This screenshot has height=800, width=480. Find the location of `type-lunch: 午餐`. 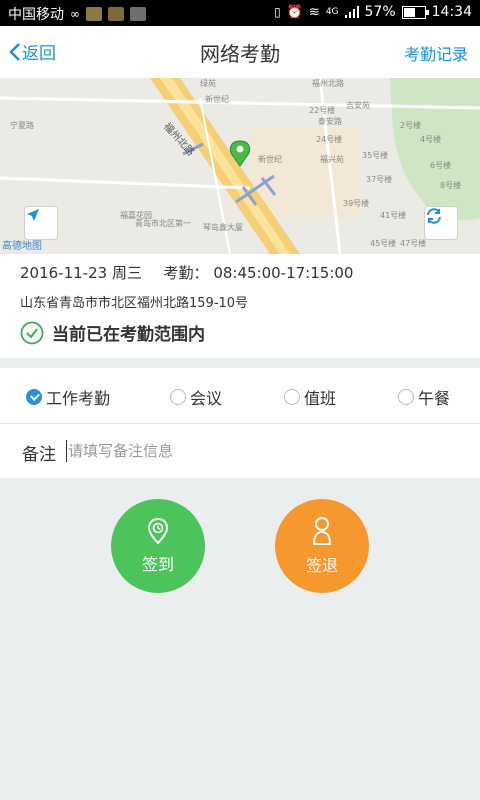

type-lunch: 午餐 is located at coordinates (424, 397).